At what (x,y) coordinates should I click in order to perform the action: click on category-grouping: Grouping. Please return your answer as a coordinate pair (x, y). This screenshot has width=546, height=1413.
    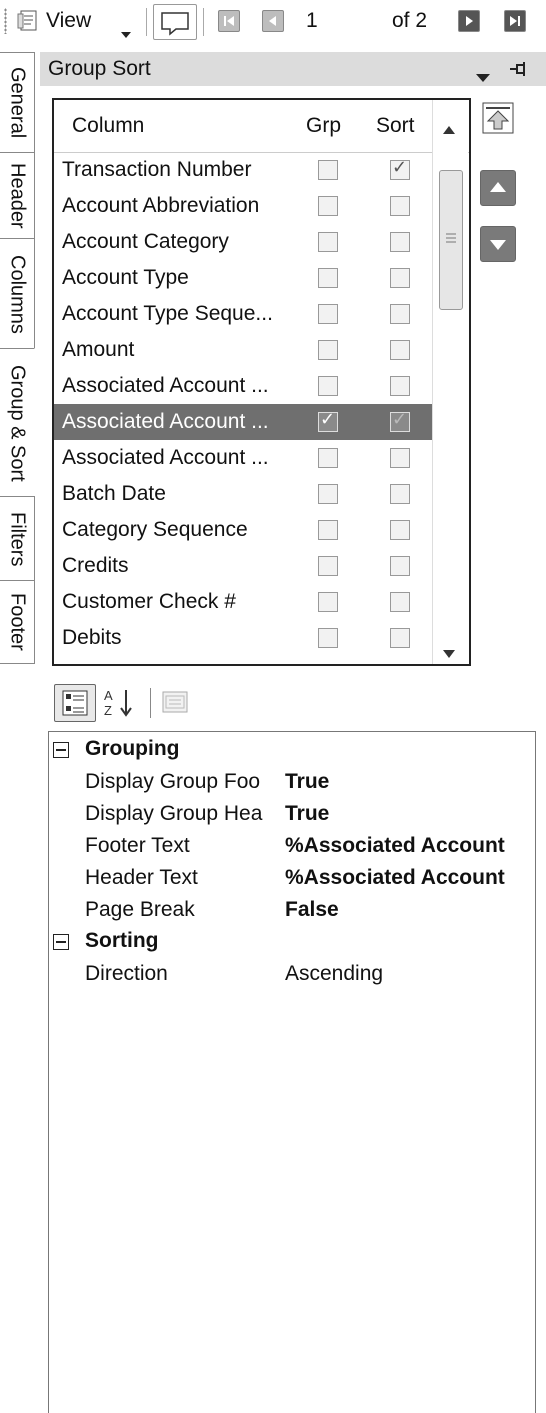
    Looking at the image, I should click on (292, 750).